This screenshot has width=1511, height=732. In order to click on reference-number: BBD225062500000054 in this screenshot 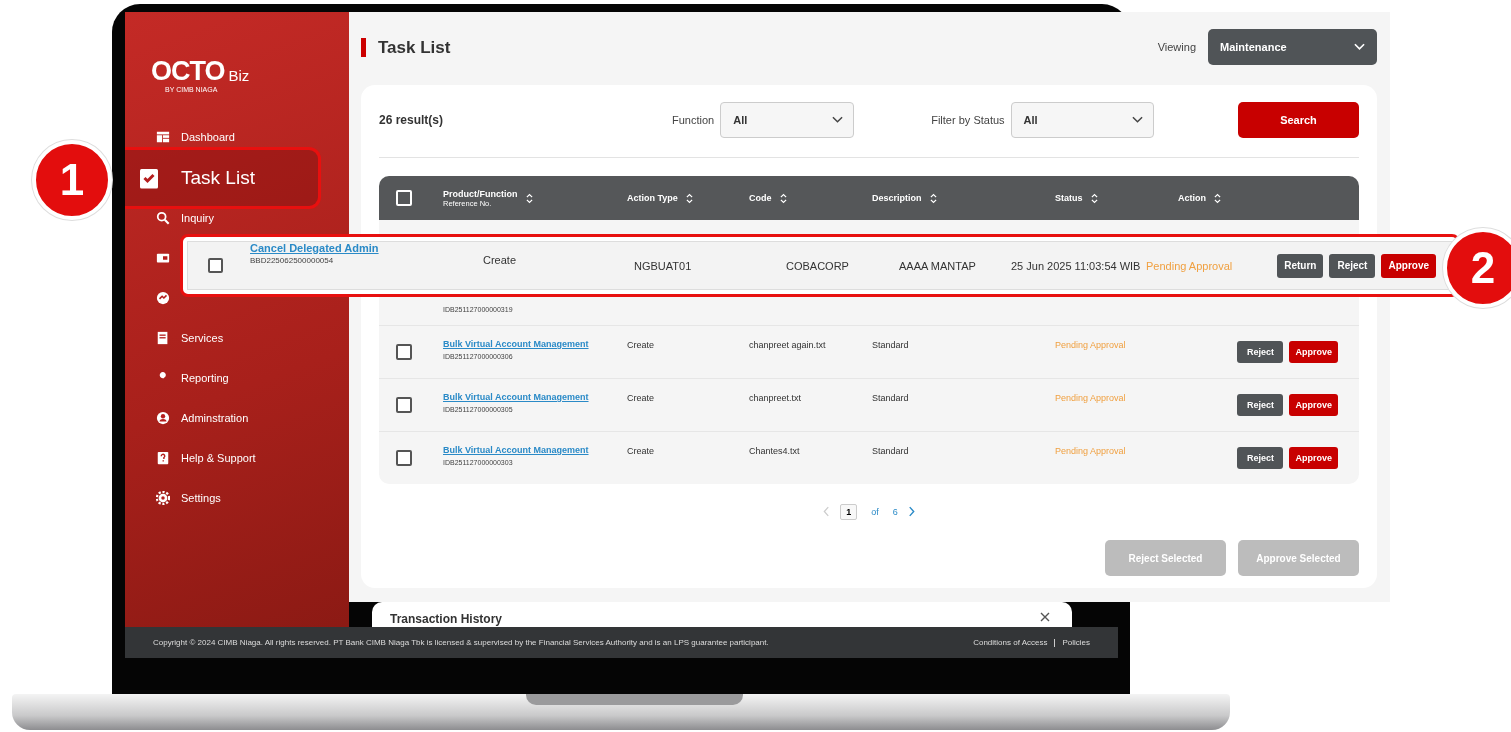, I will do `click(292, 260)`.